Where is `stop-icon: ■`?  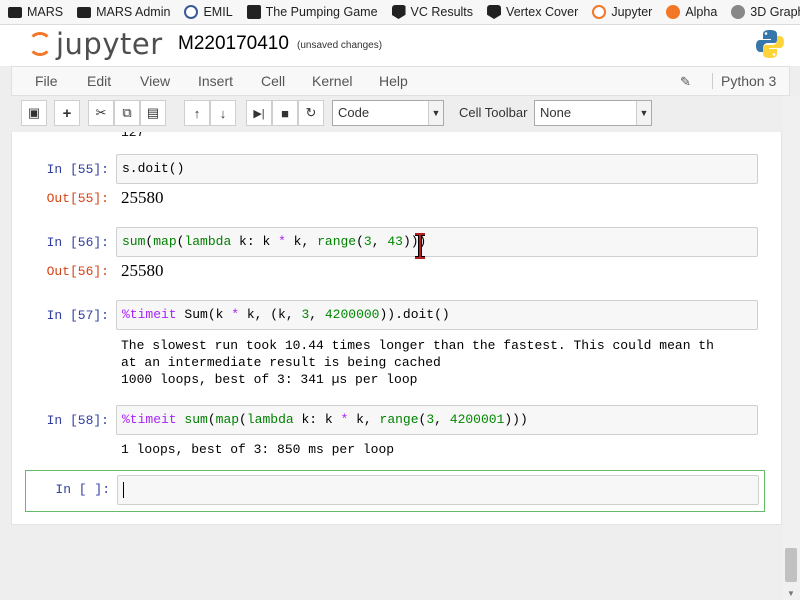
stop-icon: ■ is located at coordinates (285, 113).